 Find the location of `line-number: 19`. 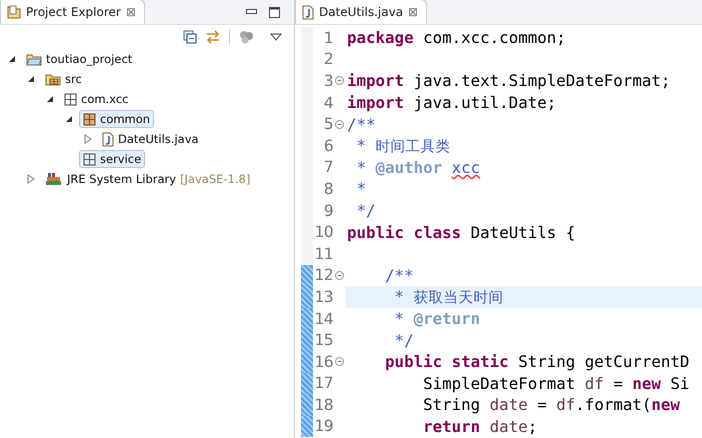

line-number: 19 is located at coordinates (323, 426).